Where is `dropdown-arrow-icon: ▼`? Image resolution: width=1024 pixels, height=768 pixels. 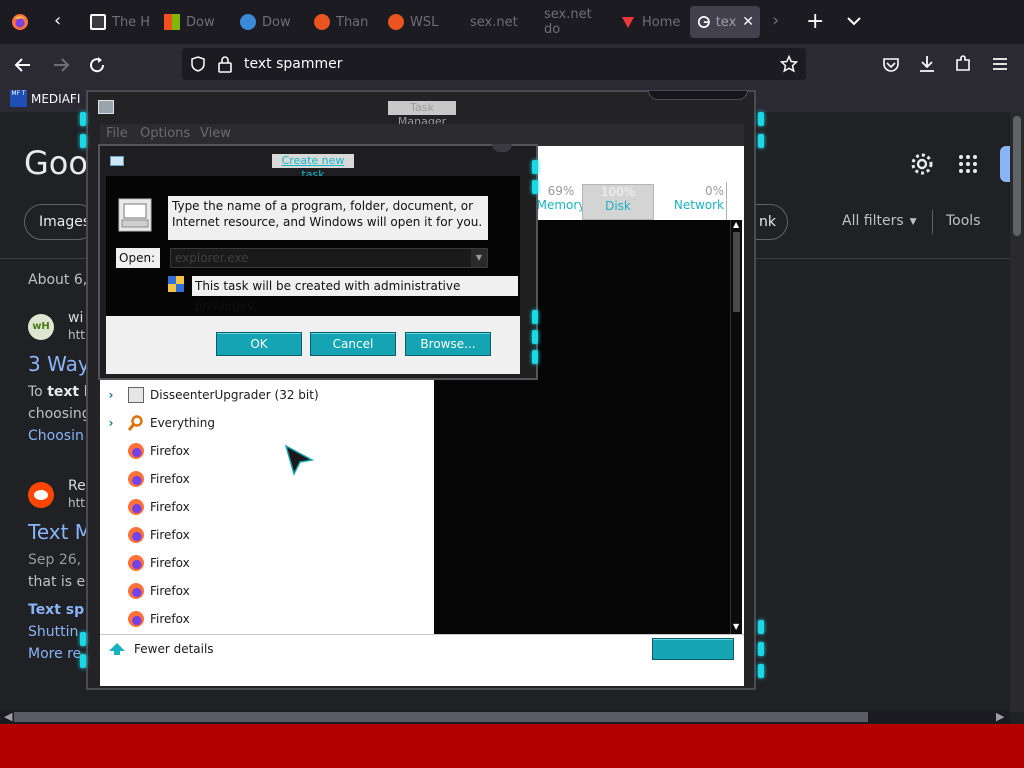 dropdown-arrow-icon: ▼ is located at coordinates (479, 258).